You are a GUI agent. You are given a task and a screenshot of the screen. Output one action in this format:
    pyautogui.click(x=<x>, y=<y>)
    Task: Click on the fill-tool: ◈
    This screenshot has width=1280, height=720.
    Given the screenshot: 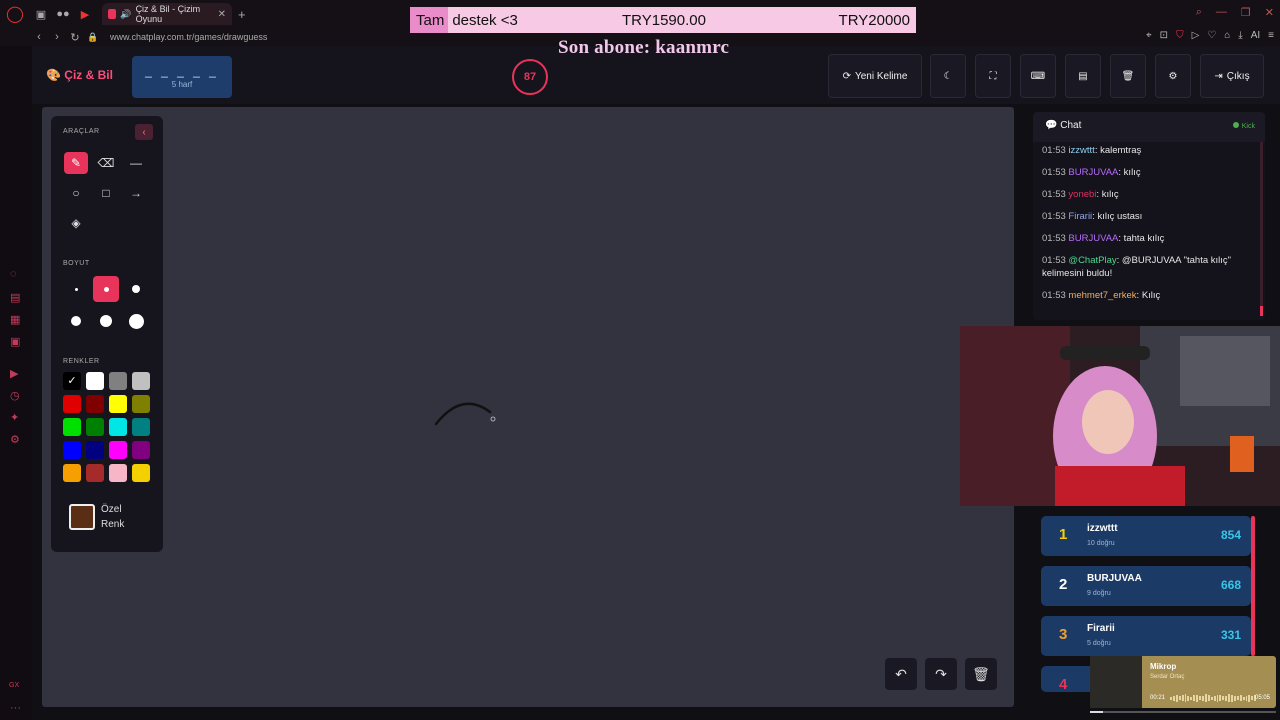 What is the action you would take?
    pyautogui.click(x=76, y=223)
    